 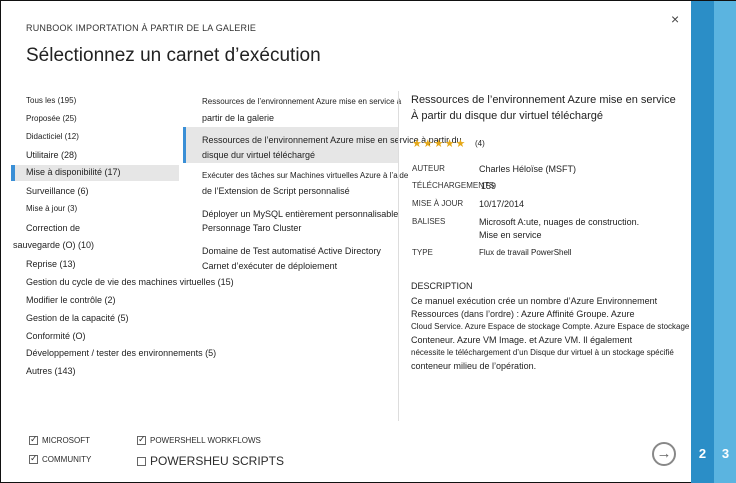 I want to click on filter-powershell-scripts: POWERSHEU SCRIPTS, so click(x=210, y=461).